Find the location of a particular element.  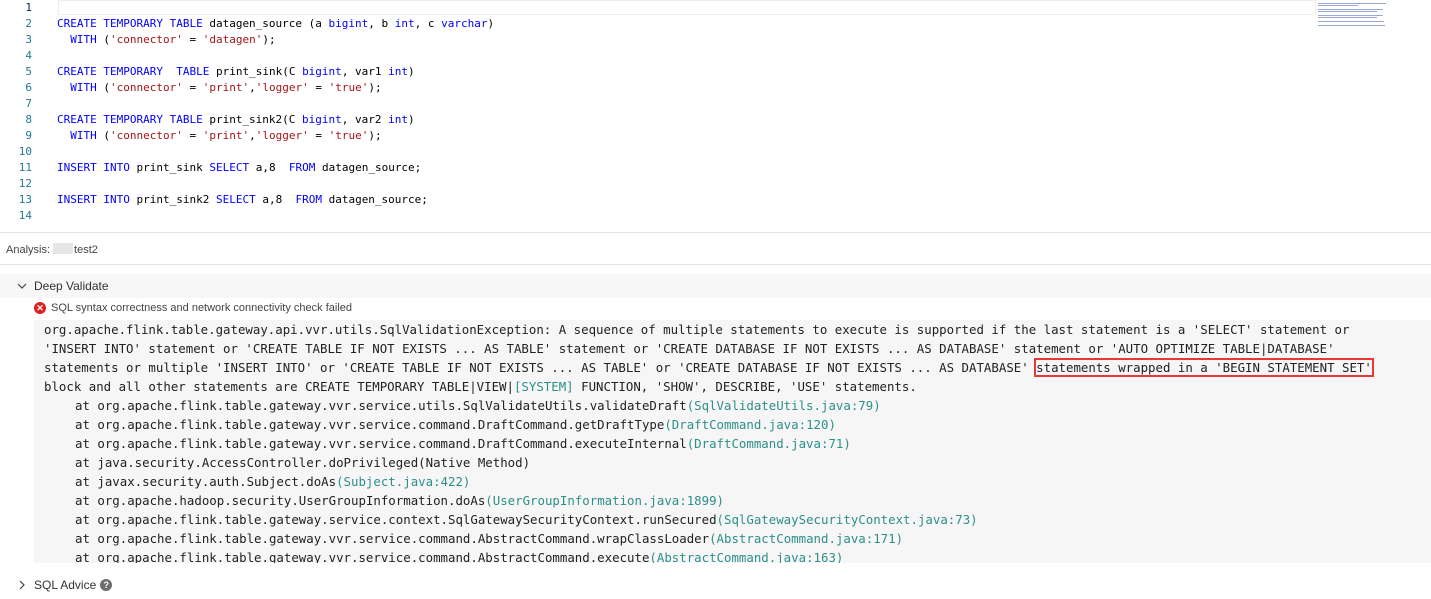

editor-minimap is located at coordinates (1352, 14).